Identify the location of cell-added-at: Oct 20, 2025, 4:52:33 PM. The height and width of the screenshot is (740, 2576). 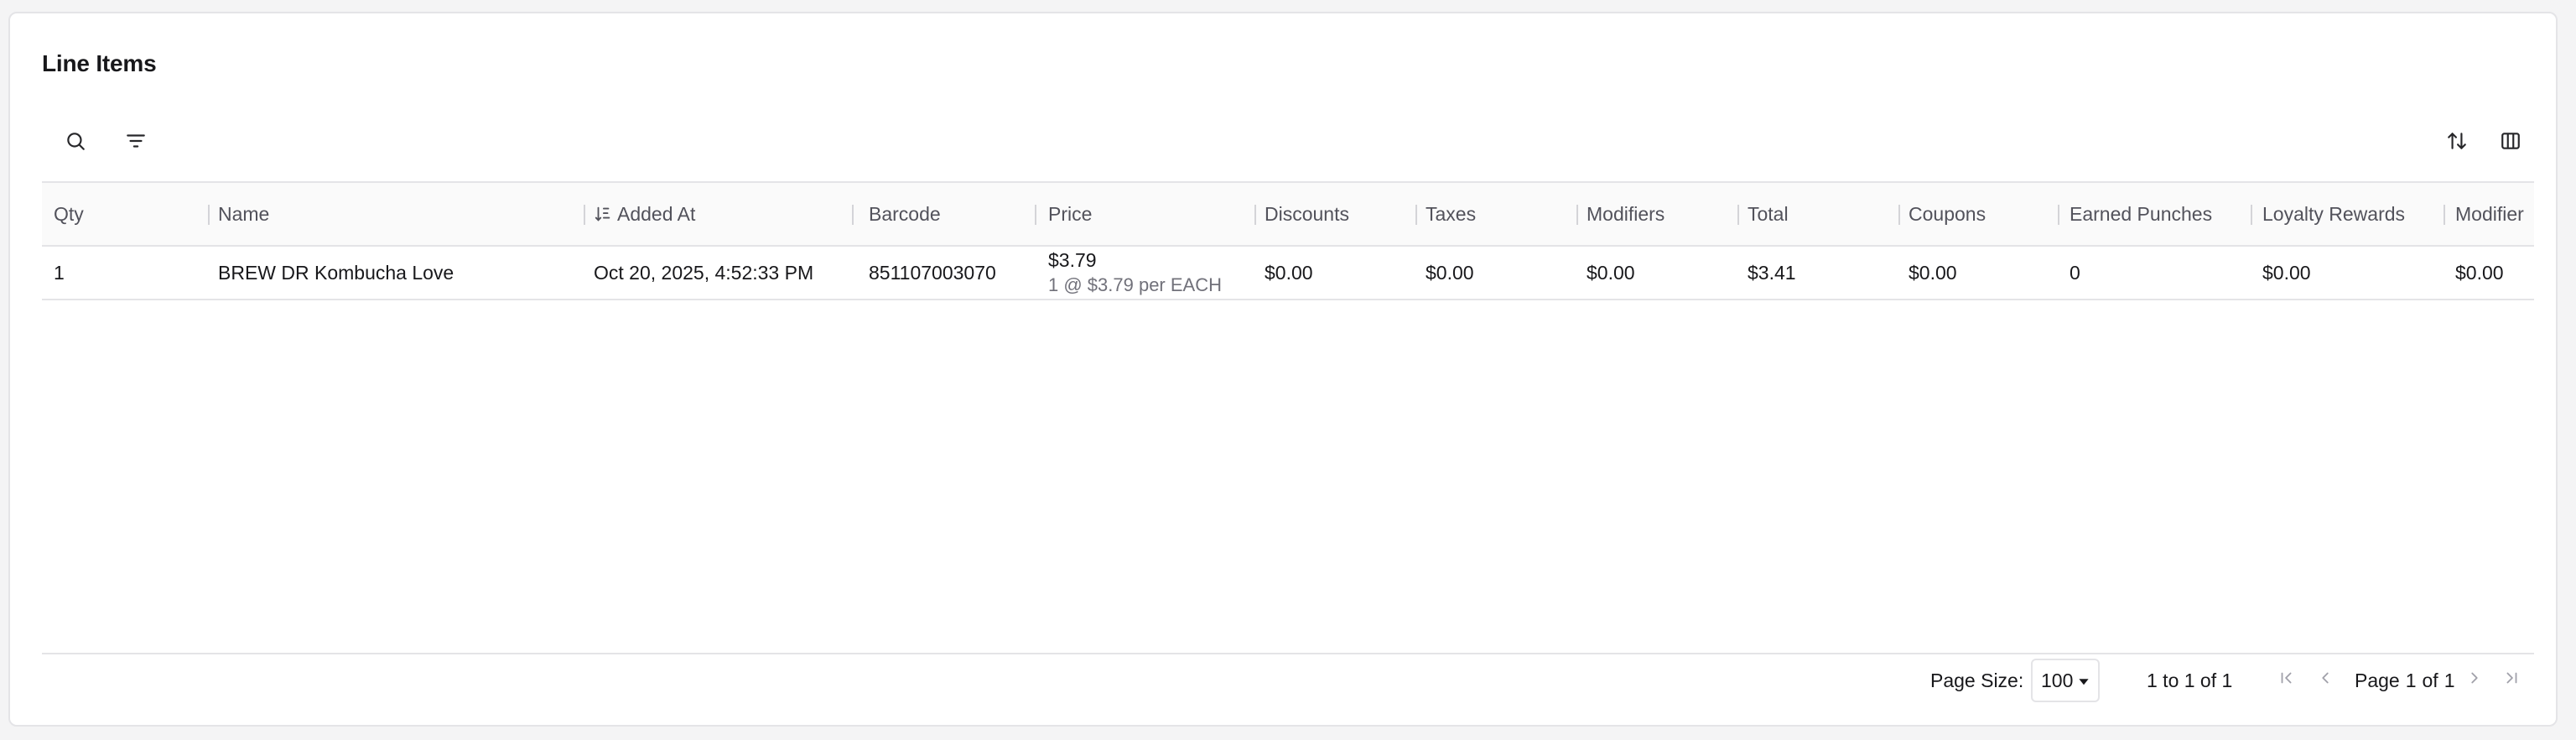
(704, 272).